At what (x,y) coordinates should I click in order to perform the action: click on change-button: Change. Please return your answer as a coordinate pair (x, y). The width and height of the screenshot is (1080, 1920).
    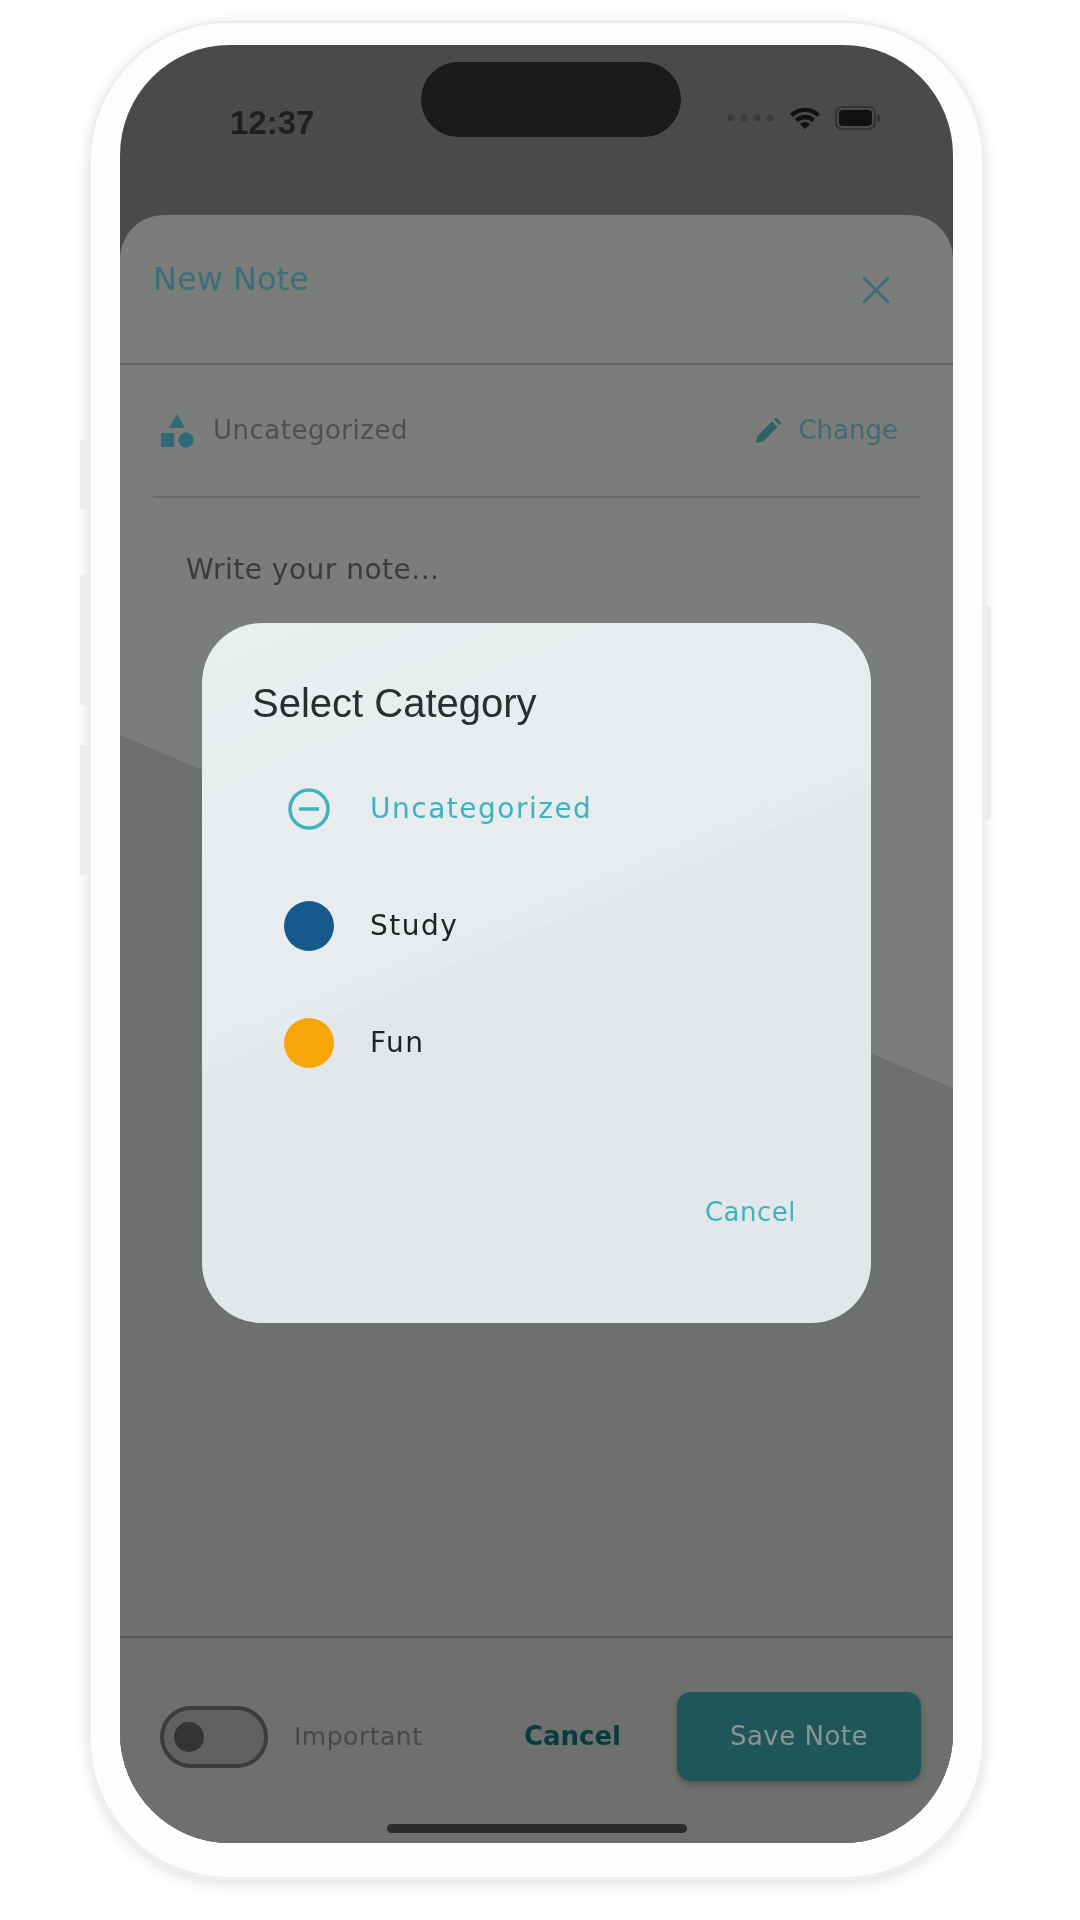
    Looking at the image, I should click on (826, 430).